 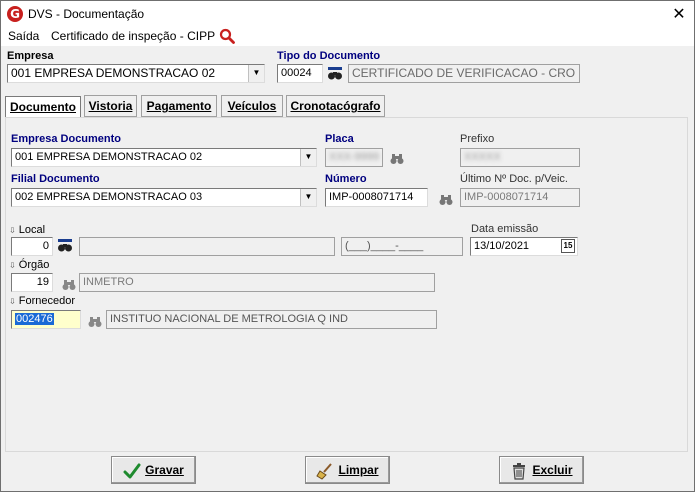 What do you see at coordinates (227, 36) in the screenshot?
I see `search-icon` at bounding box center [227, 36].